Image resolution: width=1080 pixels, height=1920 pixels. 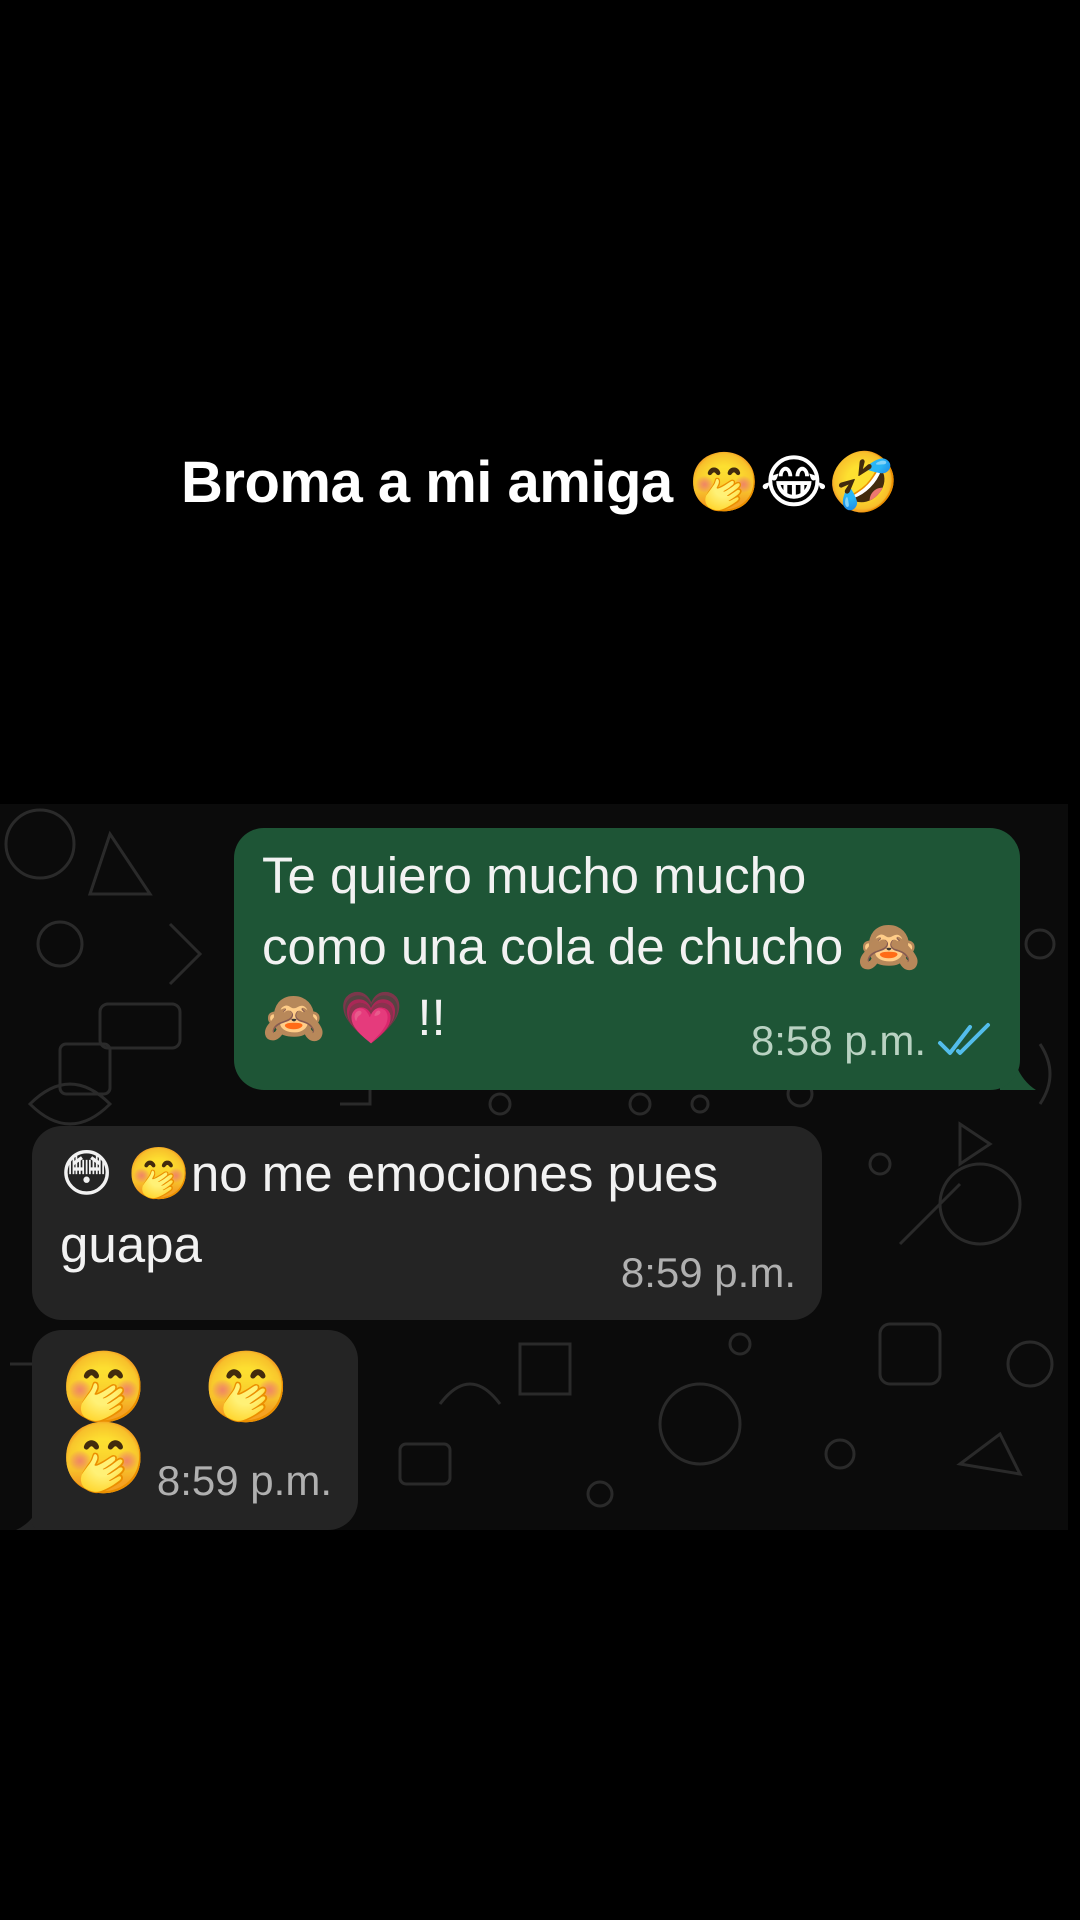 I want to click on video-caption: Broma a mi amiga 🤭😂🤣, so click(x=540, y=482).